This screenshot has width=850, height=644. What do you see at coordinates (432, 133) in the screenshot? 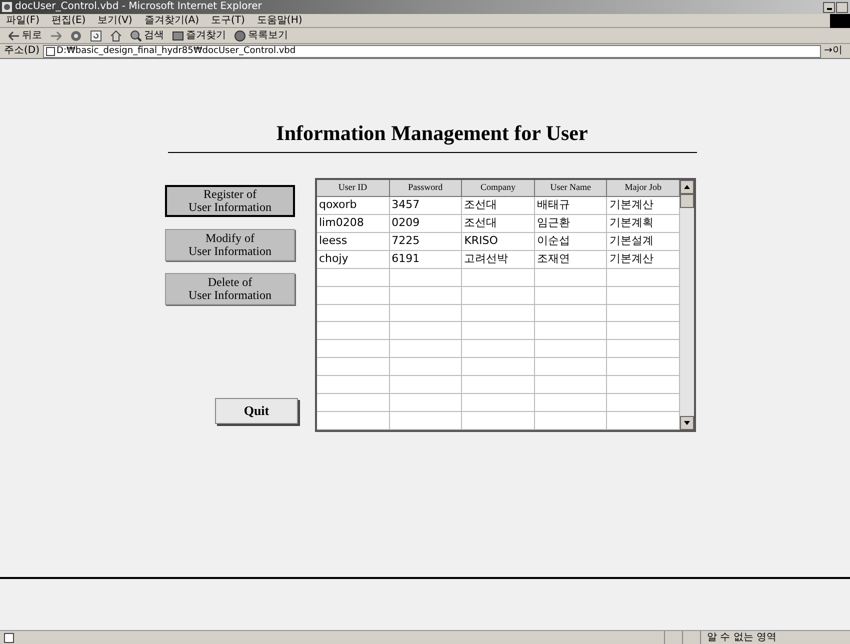
I see `page-title: Information Management for User` at bounding box center [432, 133].